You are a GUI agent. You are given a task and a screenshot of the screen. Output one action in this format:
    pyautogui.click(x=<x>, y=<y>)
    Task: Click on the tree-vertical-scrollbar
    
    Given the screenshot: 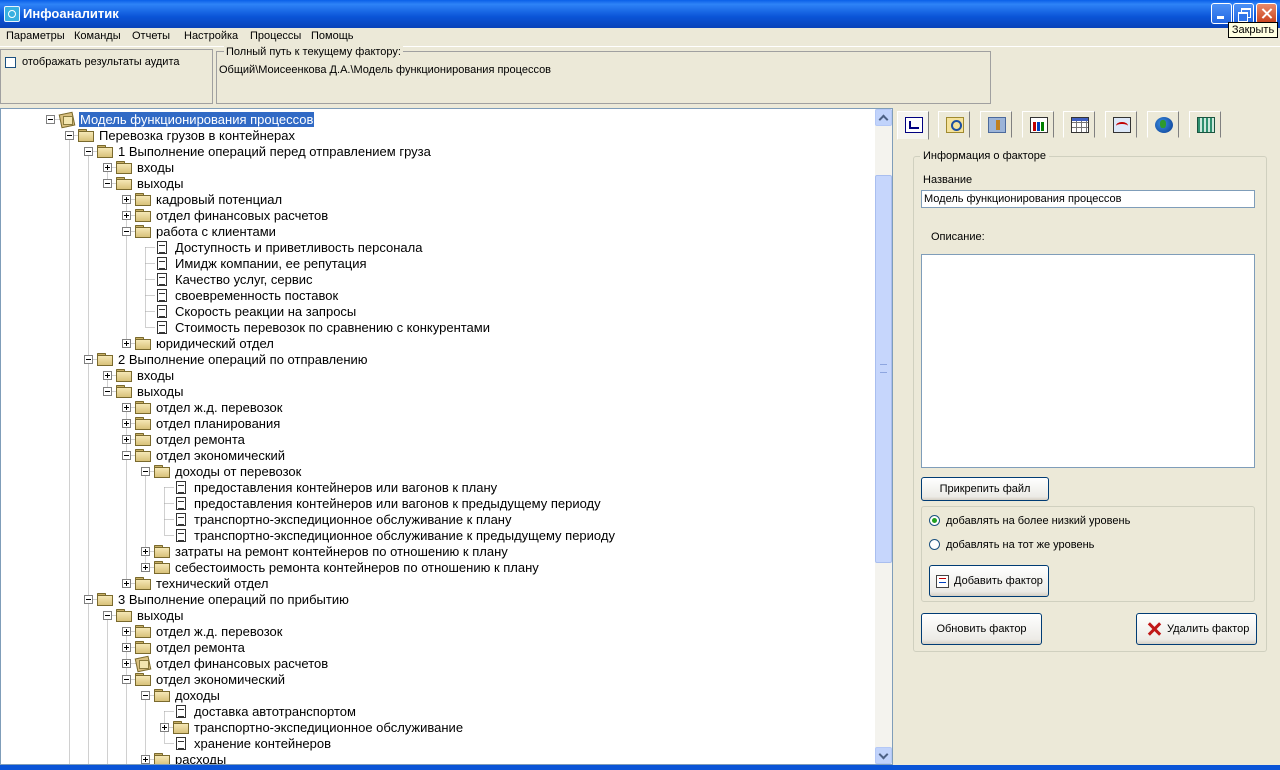 What is the action you would take?
    pyautogui.click(x=883, y=436)
    